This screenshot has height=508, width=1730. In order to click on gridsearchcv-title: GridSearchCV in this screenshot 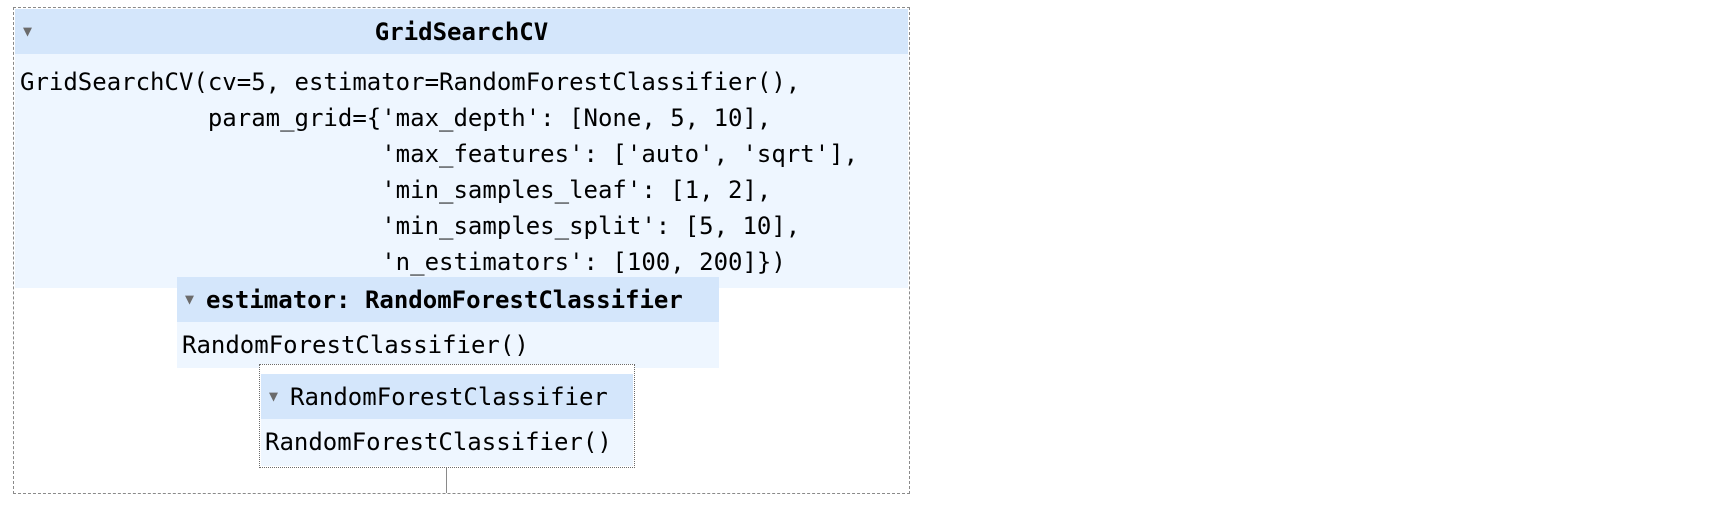, I will do `click(461, 32)`.